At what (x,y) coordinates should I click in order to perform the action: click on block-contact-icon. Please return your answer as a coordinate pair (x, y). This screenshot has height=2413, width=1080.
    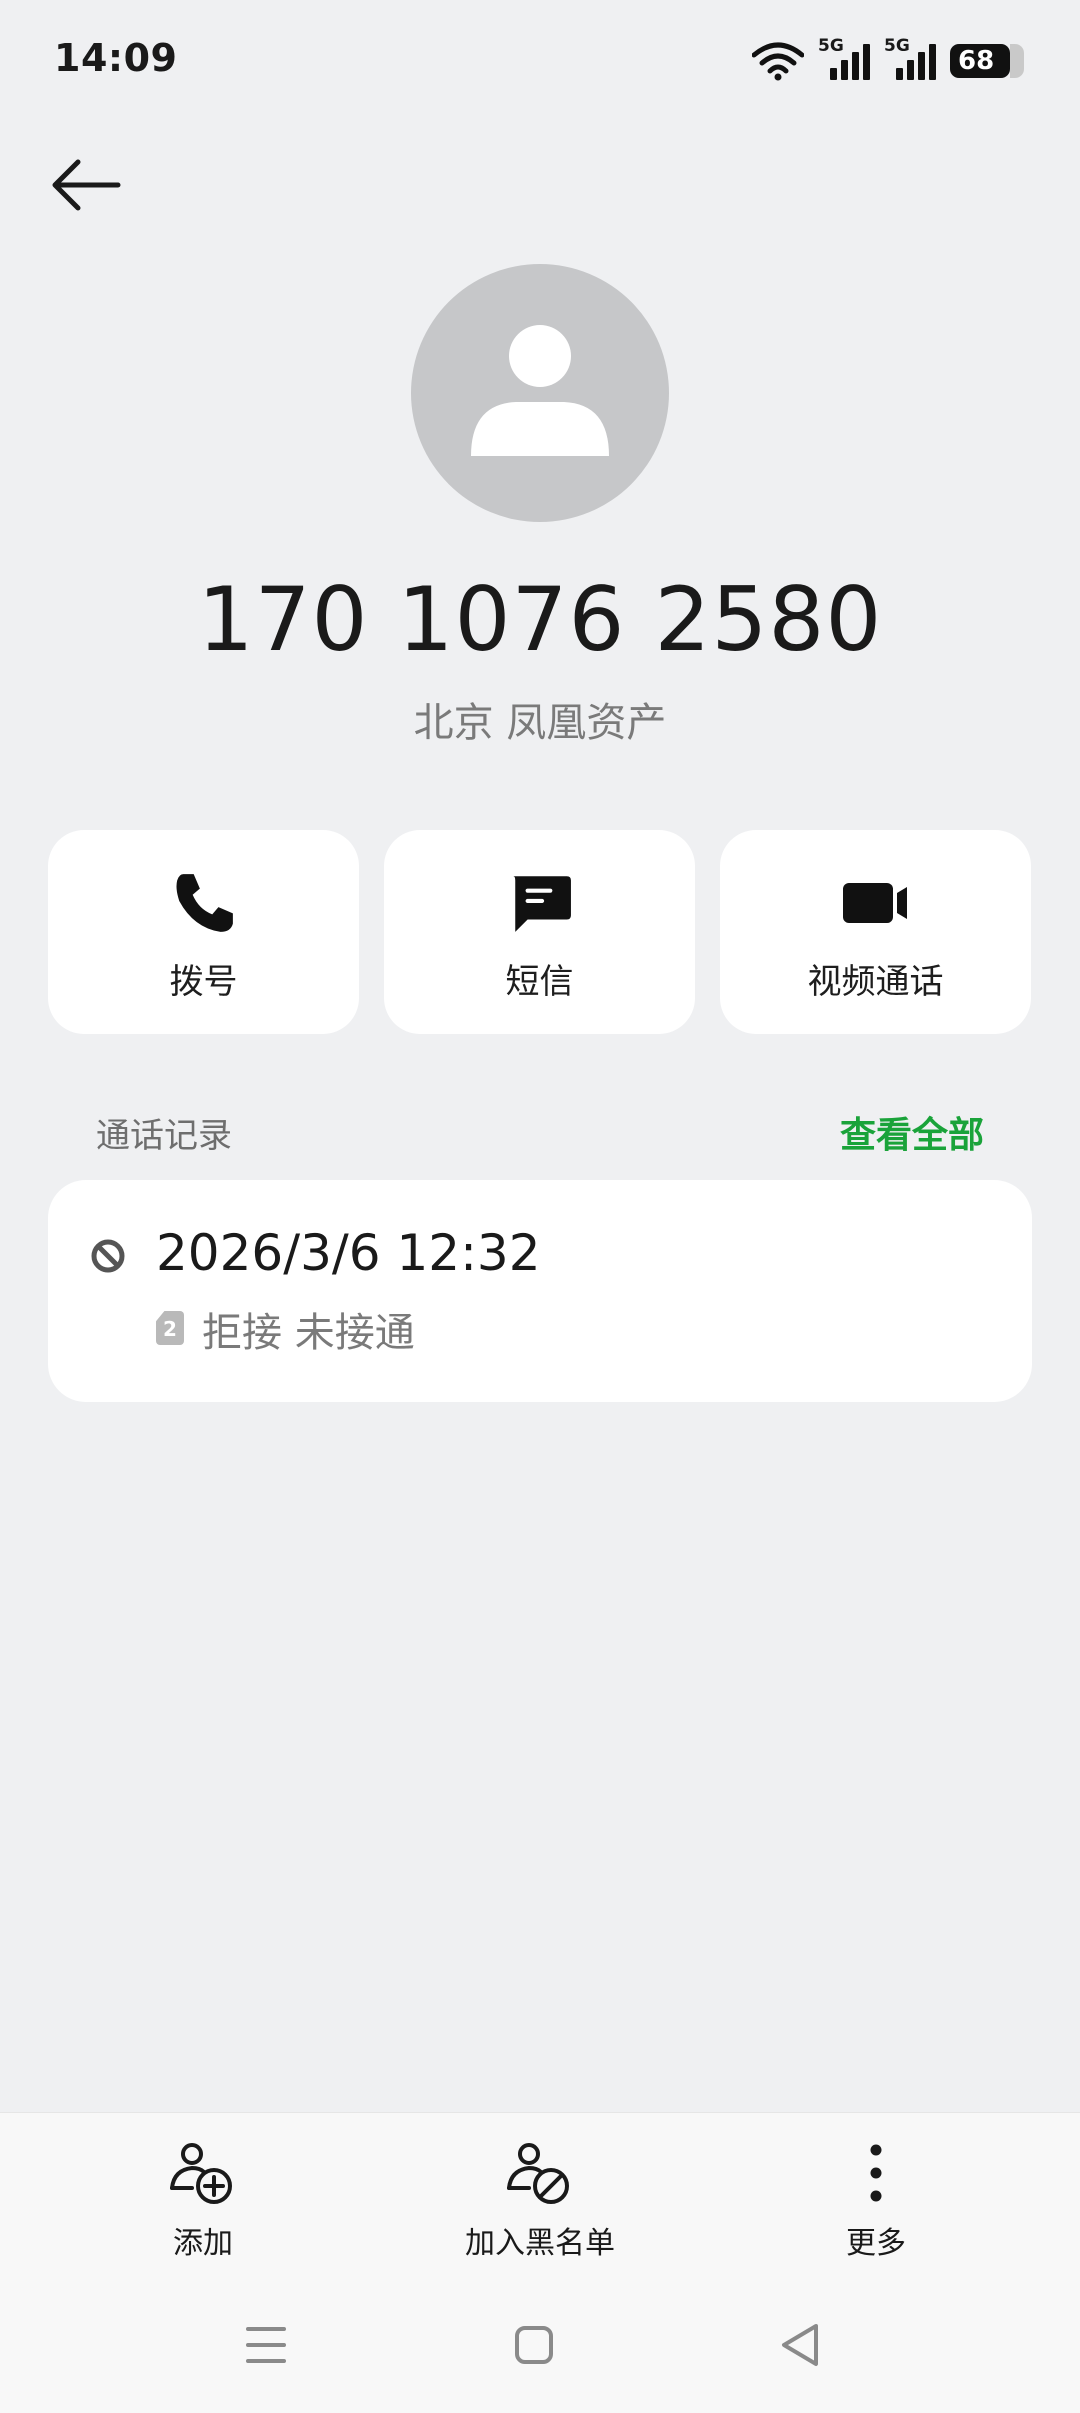
    Looking at the image, I should click on (538, 2173).